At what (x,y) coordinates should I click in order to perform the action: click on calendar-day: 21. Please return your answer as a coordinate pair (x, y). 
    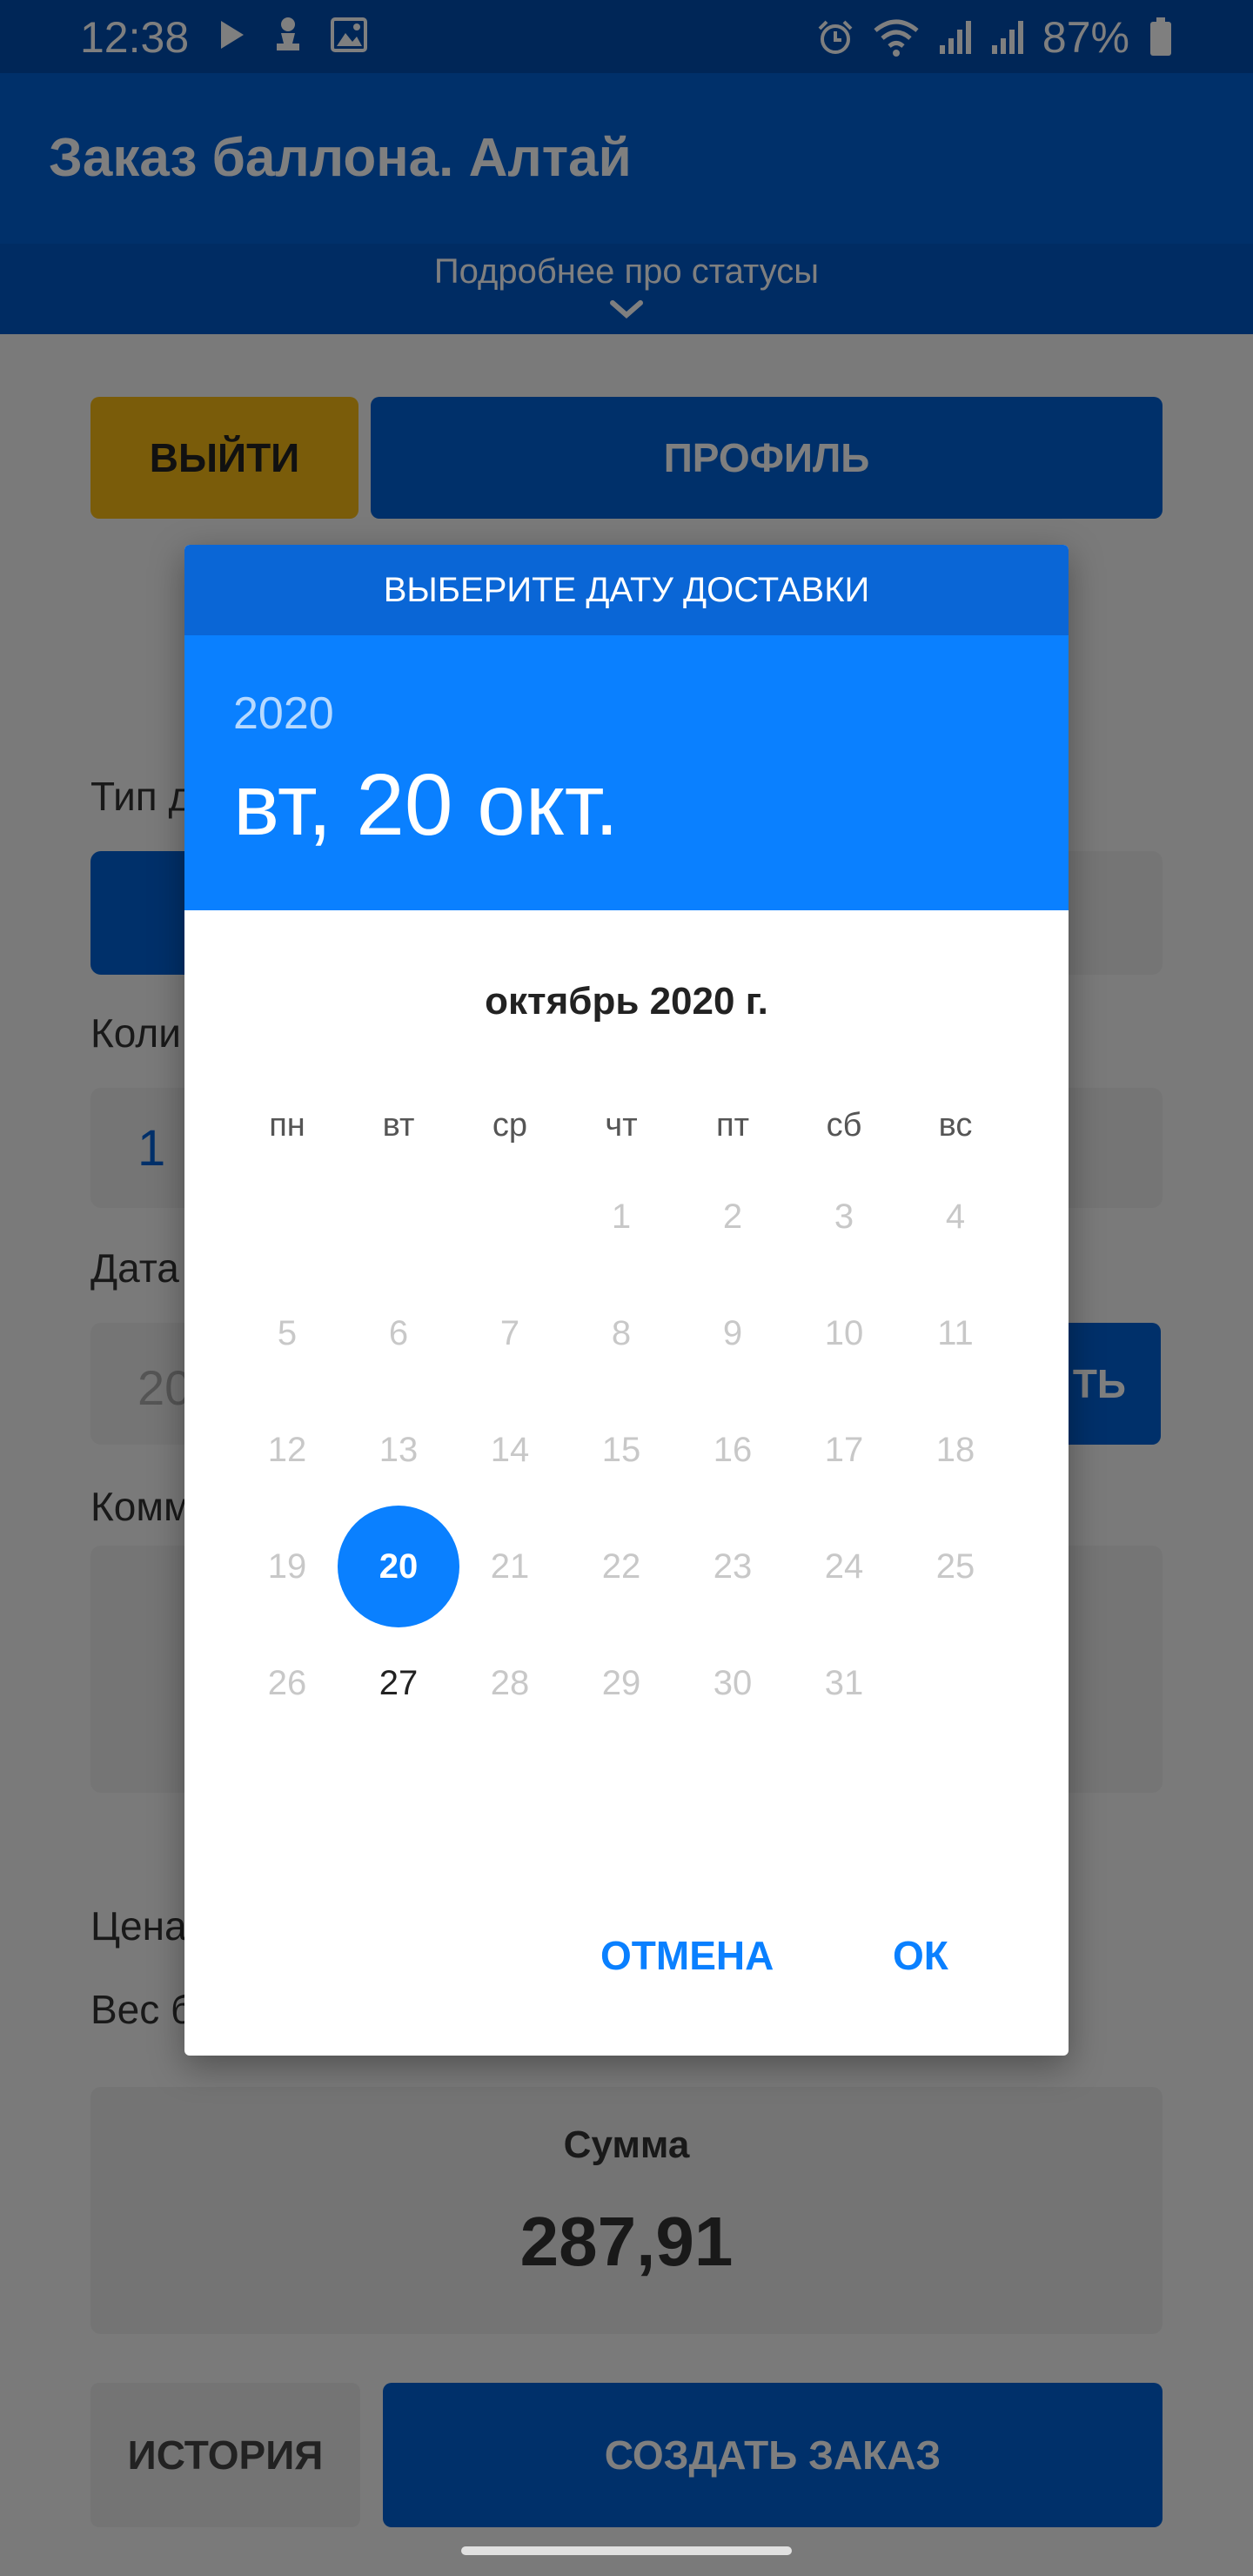
    Looking at the image, I should click on (510, 1566).